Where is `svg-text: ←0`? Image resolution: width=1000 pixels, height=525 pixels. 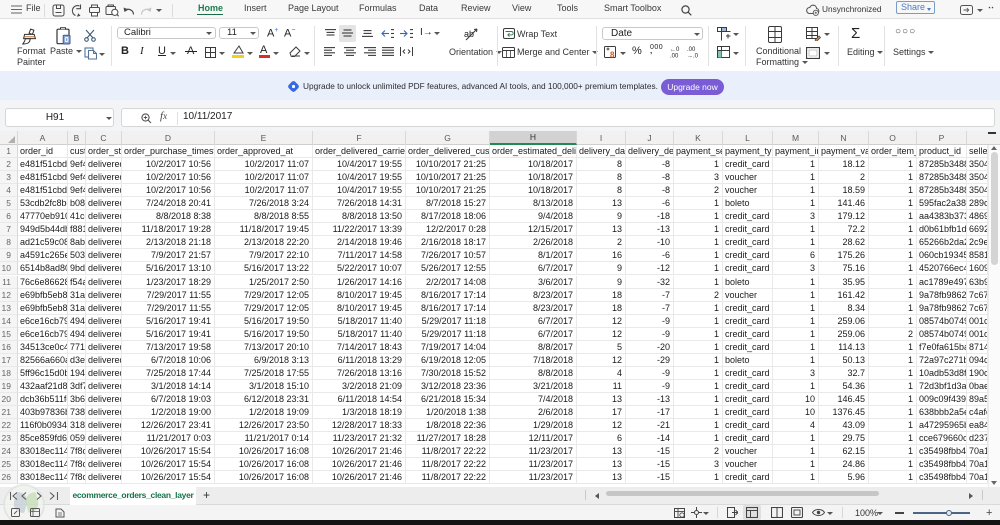 svg-text: ←0 is located at coordinates (675, 50).